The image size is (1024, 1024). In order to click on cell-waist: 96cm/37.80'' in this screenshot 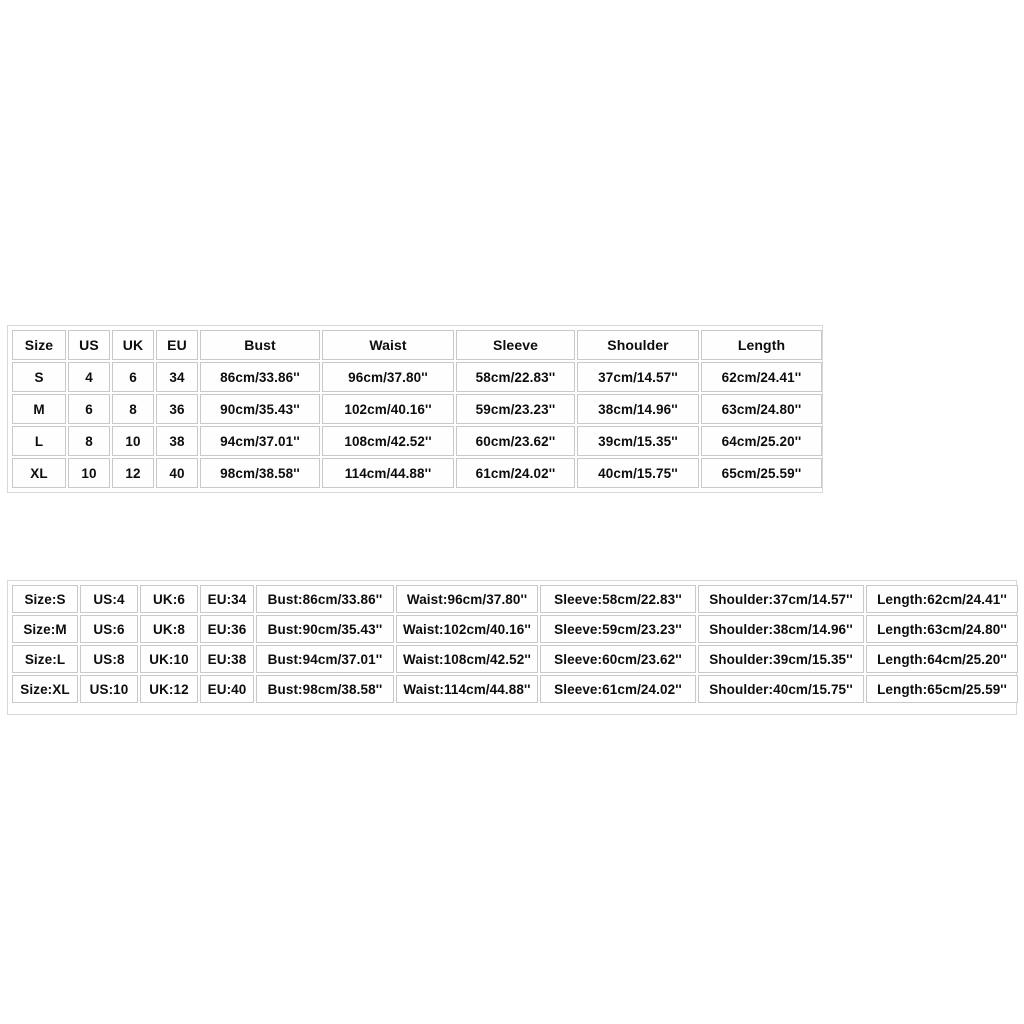, I will do `click(388, 377)`.